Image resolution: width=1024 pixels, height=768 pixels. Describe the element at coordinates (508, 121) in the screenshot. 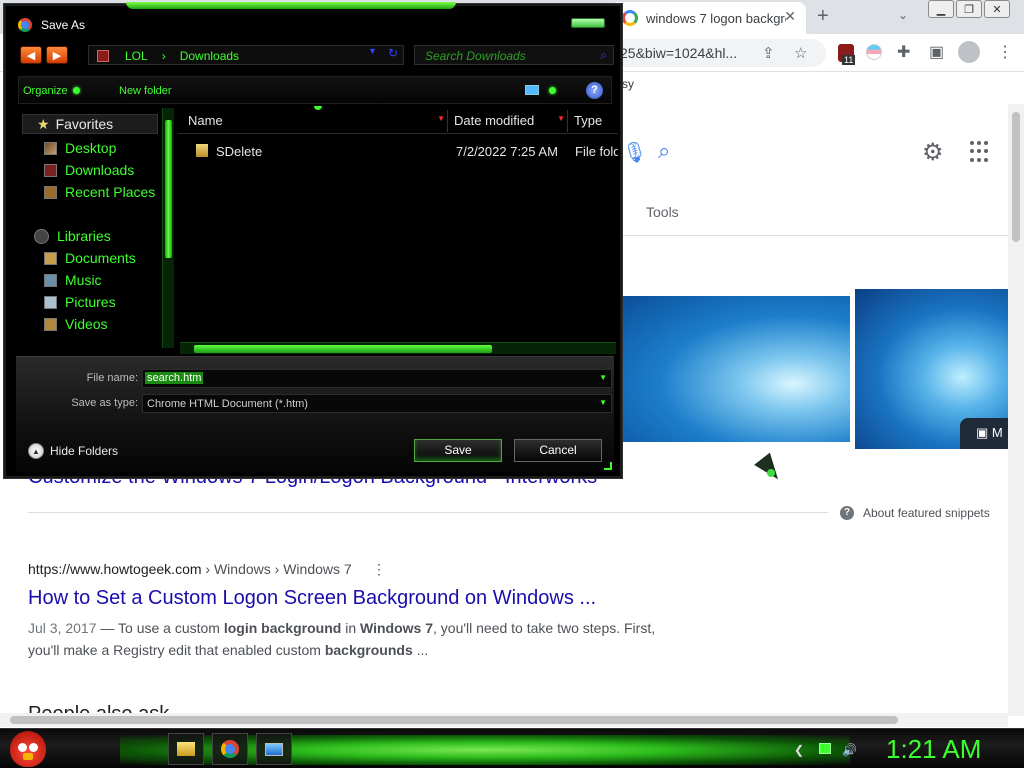

I see `column-header-date-modified: Date modified ▼` at that location.